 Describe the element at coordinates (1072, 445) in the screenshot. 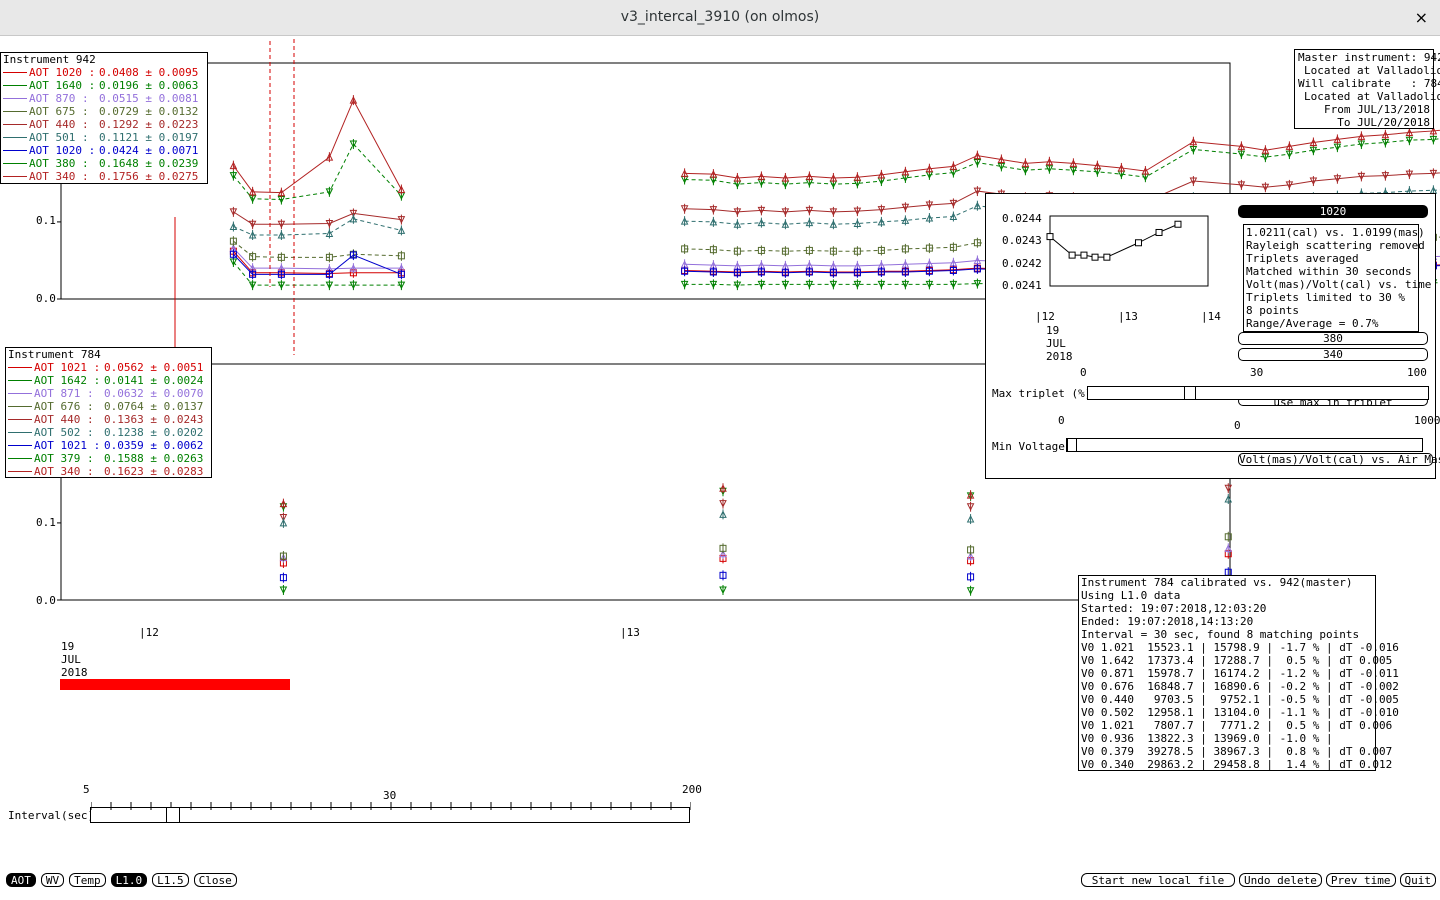

I see `min-voltage-slider-thumb` at that location.